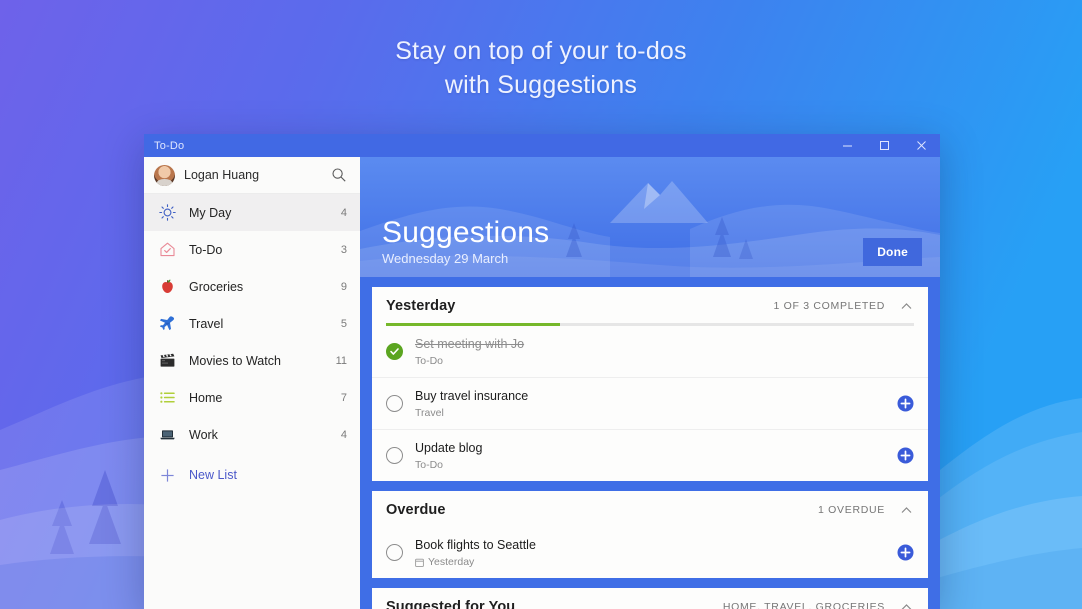 Image resolution: width=1082 pixels, height=609 pixels. I want to click on sidebar-item-label: To-Do, so click(206, 249).